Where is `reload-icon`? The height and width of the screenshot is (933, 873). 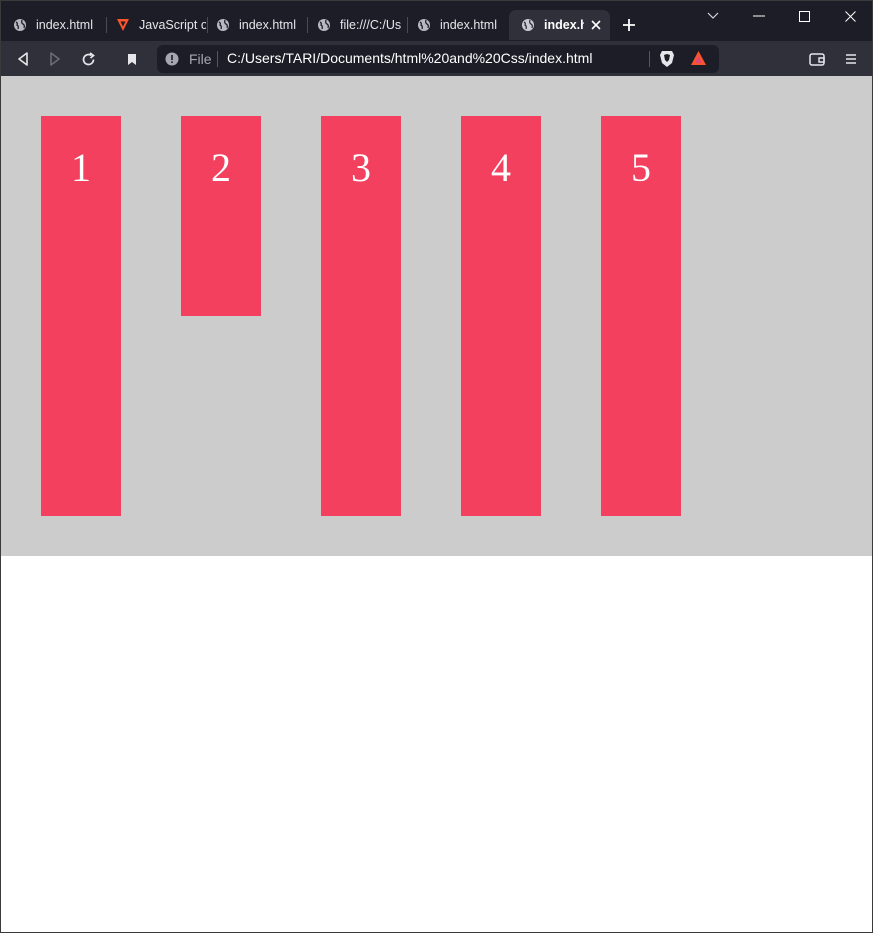 reload-icon is located at coordinates (88, 58).